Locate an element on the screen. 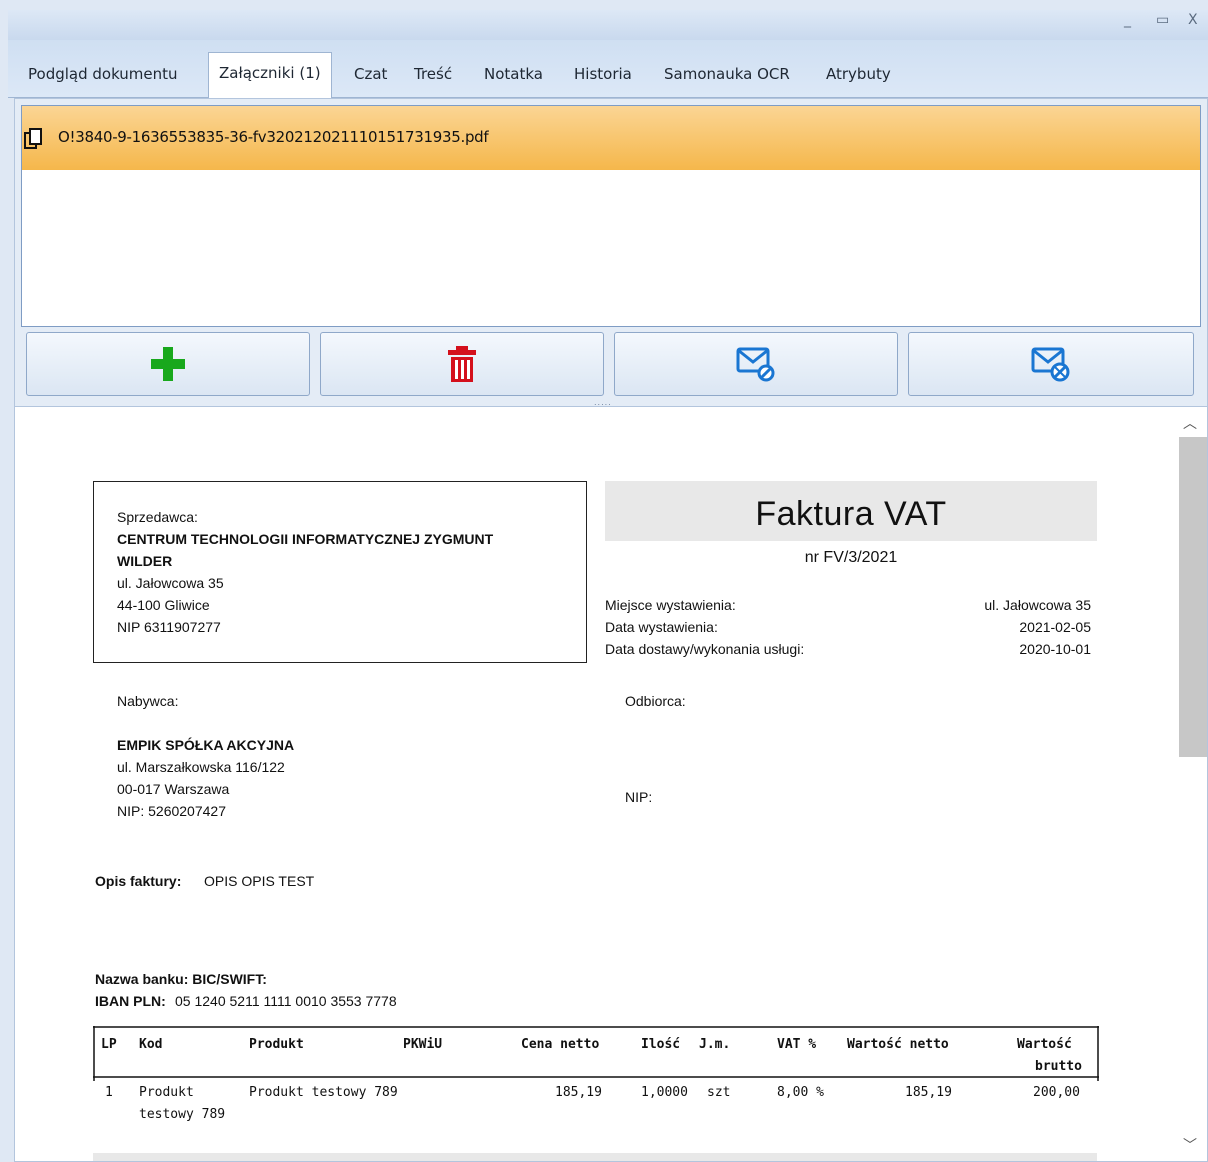 This screenshot has height=1162, width=1208. tab-document-preview: Podgląd dokumentu is located at coordinates (103, 76).